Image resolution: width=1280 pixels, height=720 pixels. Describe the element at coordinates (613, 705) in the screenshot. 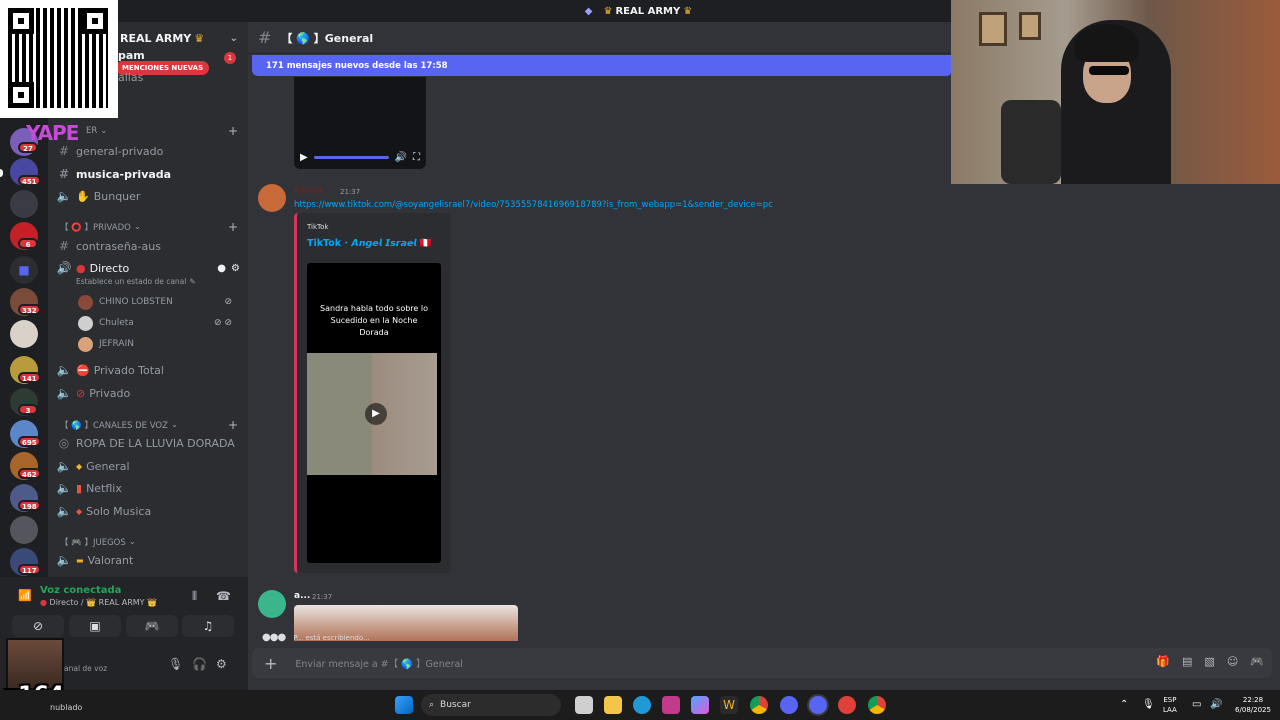

I see `file-explorer-icon` at that location.